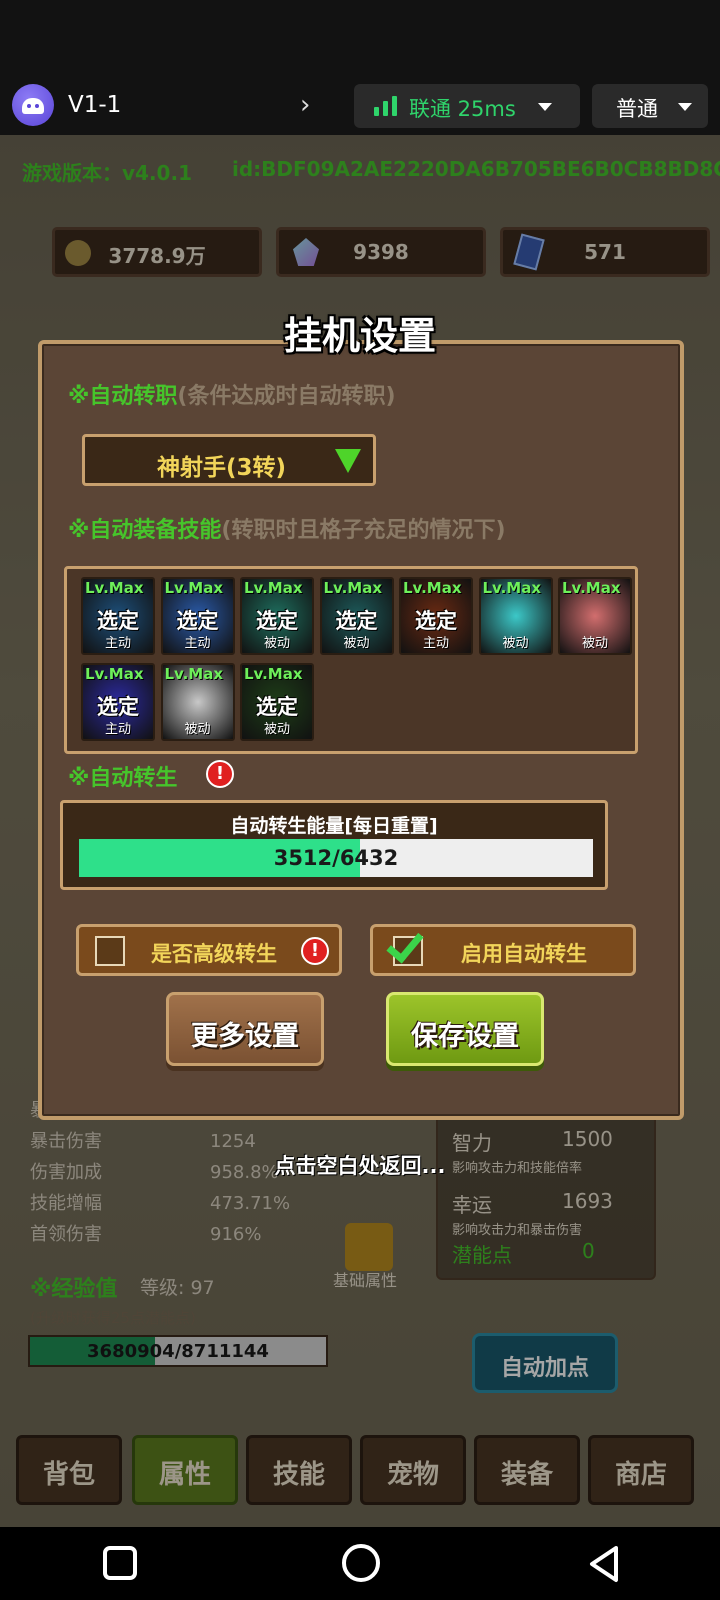 The width and height of the screenshot is (720, 1600). I want to click on rebirth-energy-box: 自动转生能量[每日重置] 3512/6432, so click(334, 845).